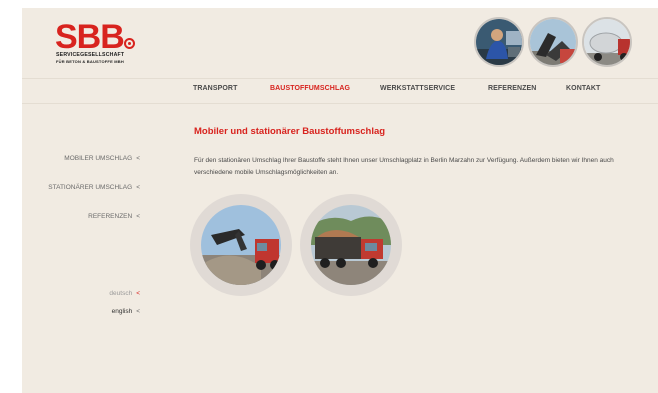 The image size is (658, 393). I want to click on excavator-loading-truck-icon, so click(241, 245).